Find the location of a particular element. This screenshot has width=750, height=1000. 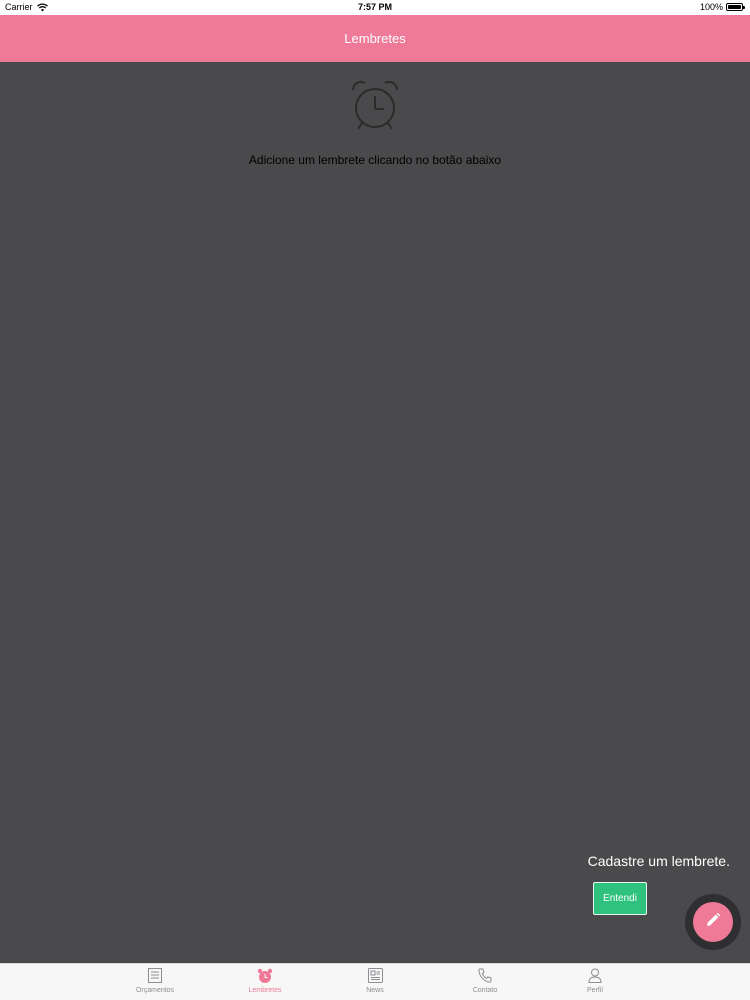

tab-lembretes: Lembretes is located at coordinates (265, 981).